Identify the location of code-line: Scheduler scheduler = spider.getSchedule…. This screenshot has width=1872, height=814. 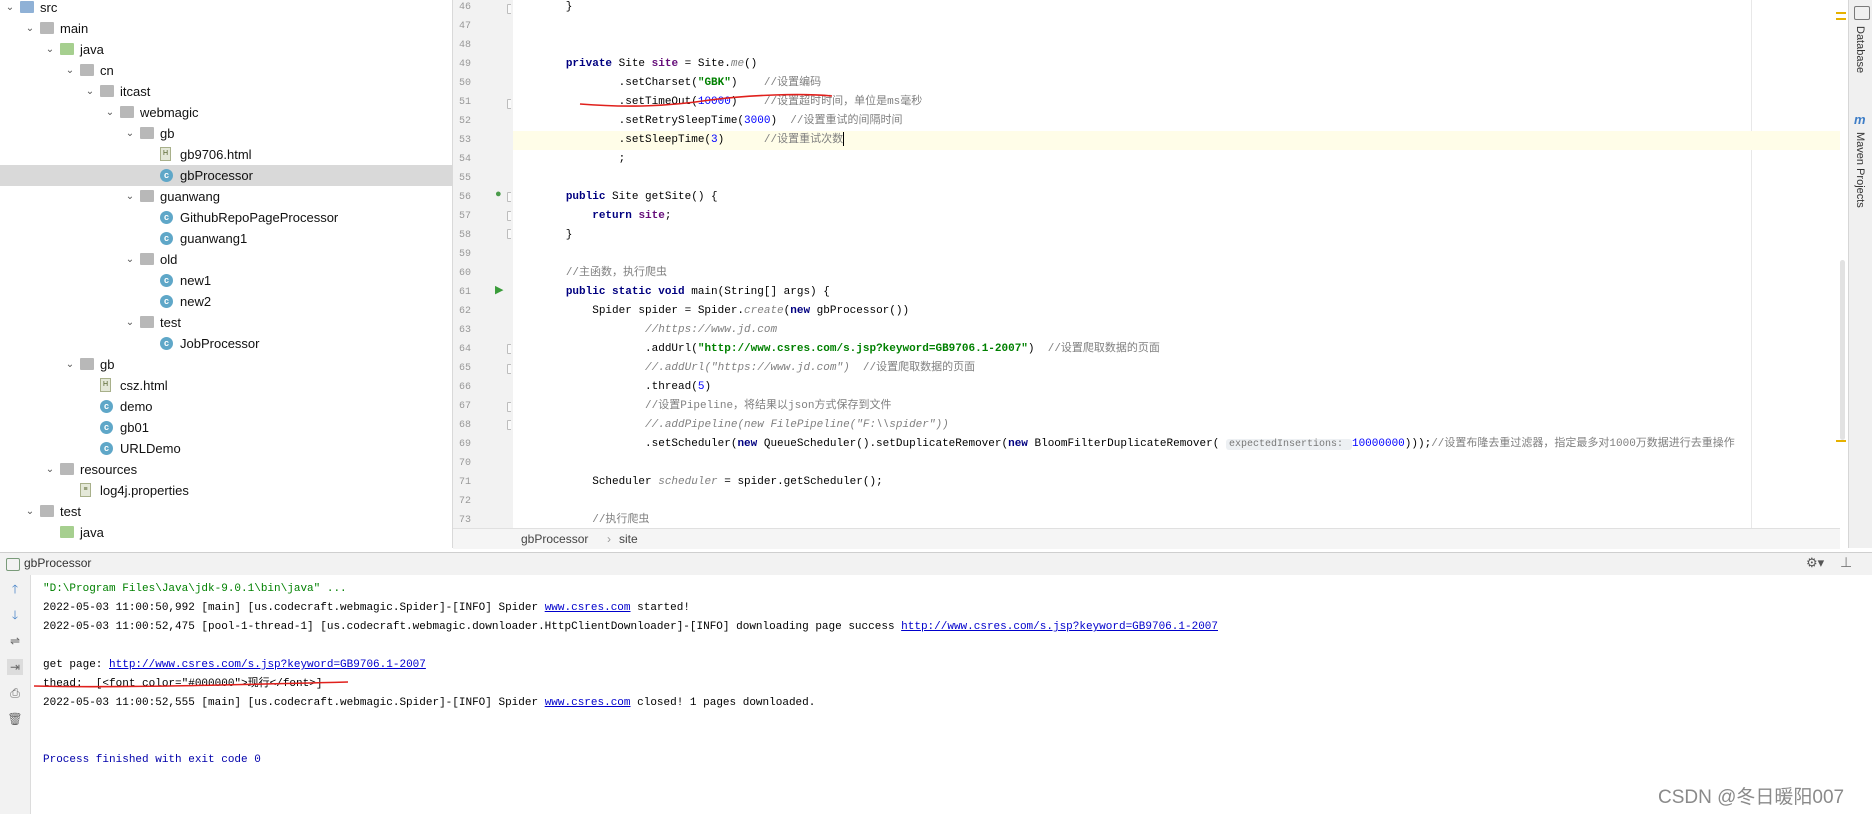
(1176, 482).